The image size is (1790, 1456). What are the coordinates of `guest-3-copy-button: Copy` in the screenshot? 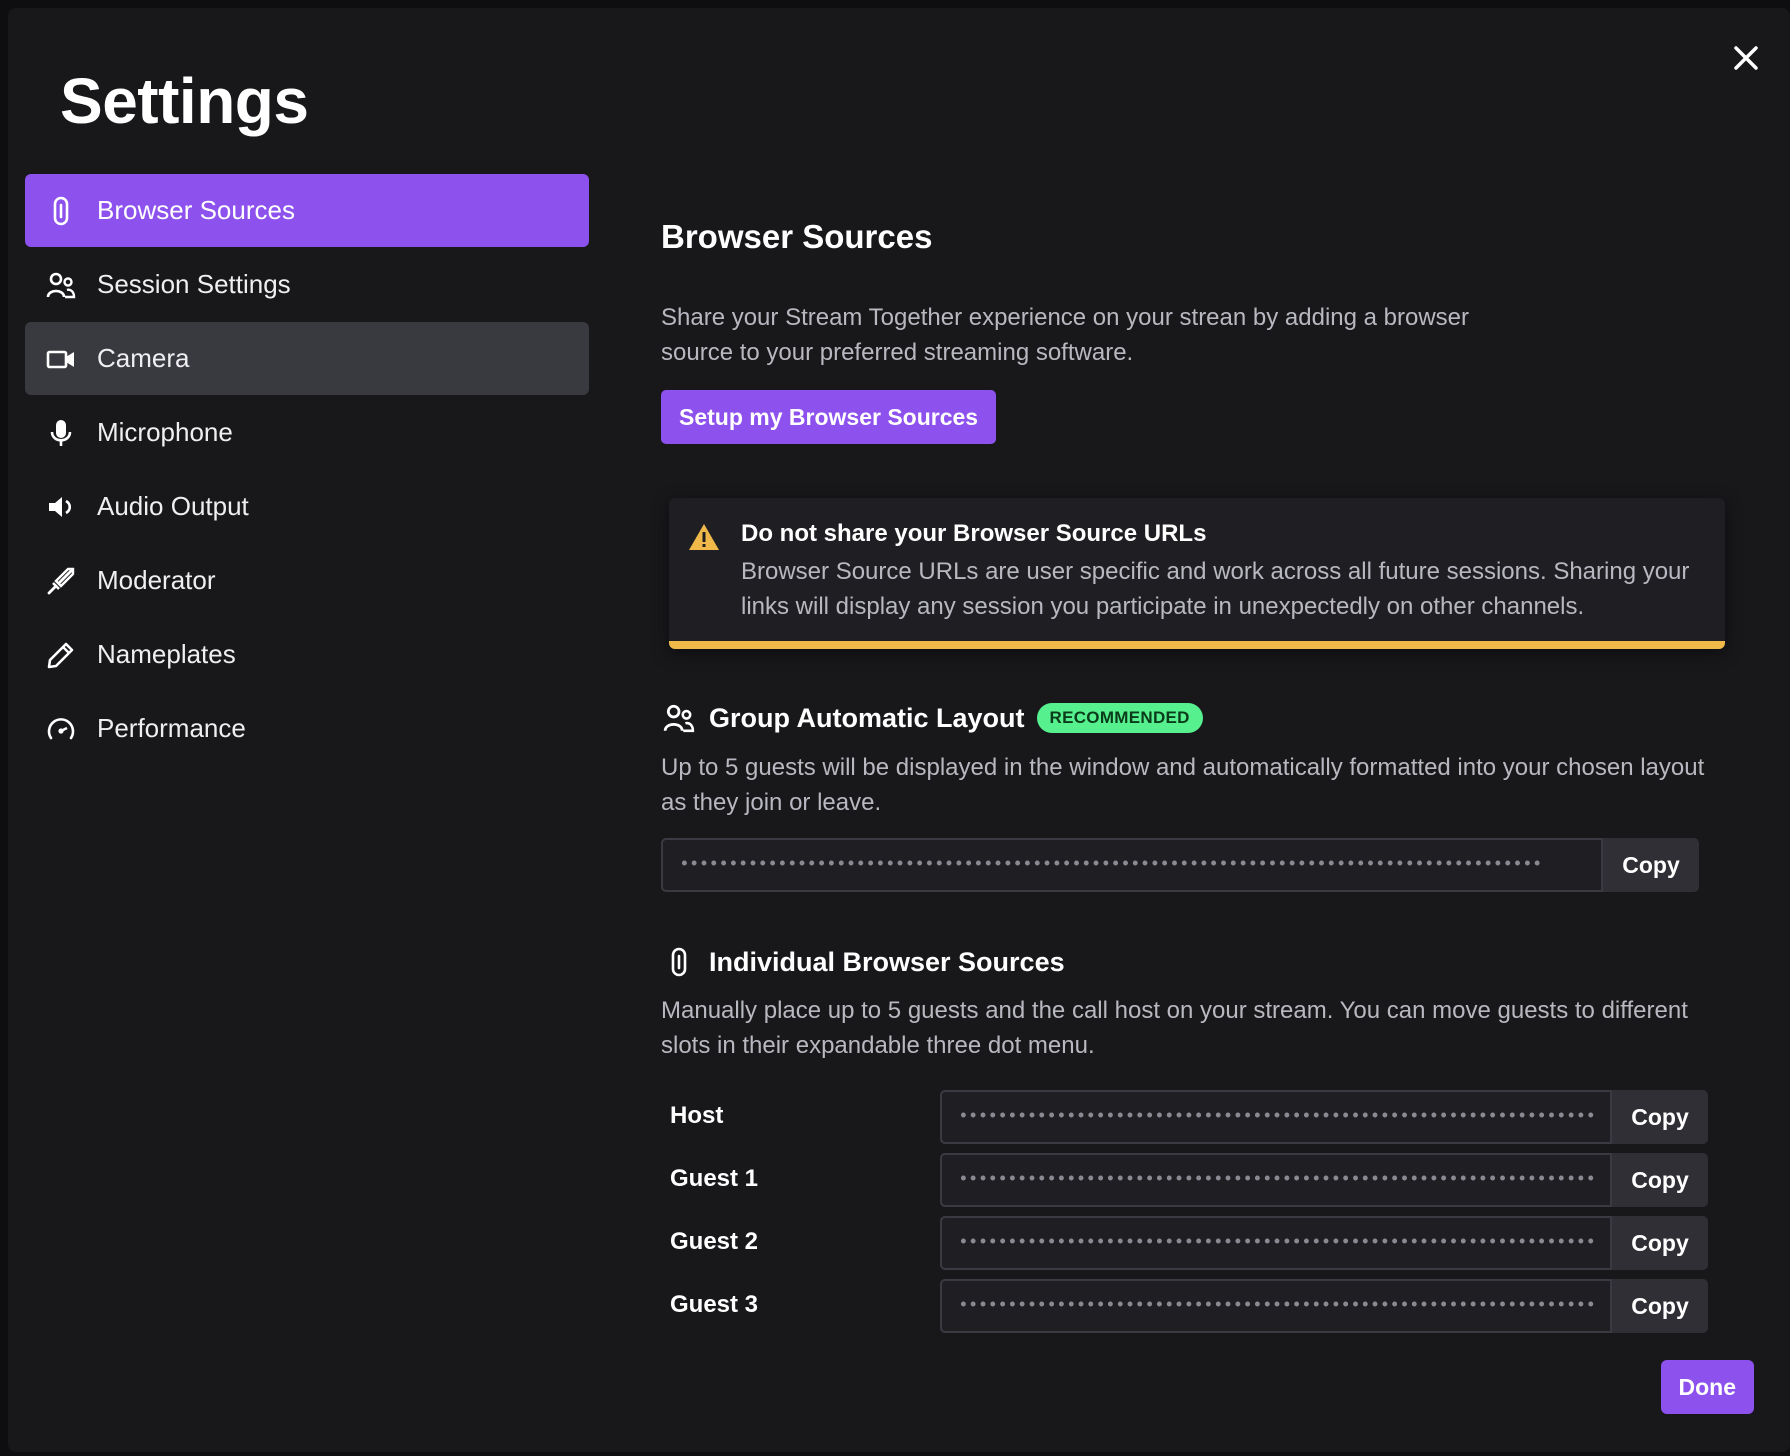 It's located at (1660, 1306).